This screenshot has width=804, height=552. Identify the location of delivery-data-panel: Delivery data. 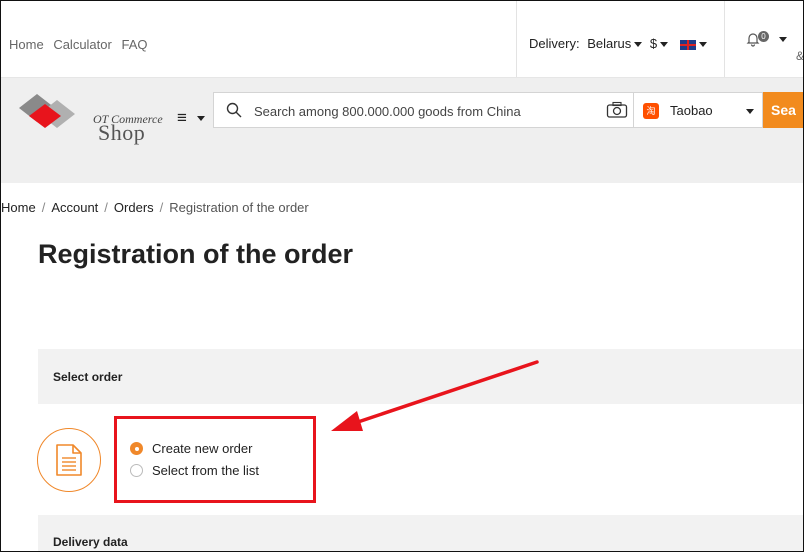
(420, 533).